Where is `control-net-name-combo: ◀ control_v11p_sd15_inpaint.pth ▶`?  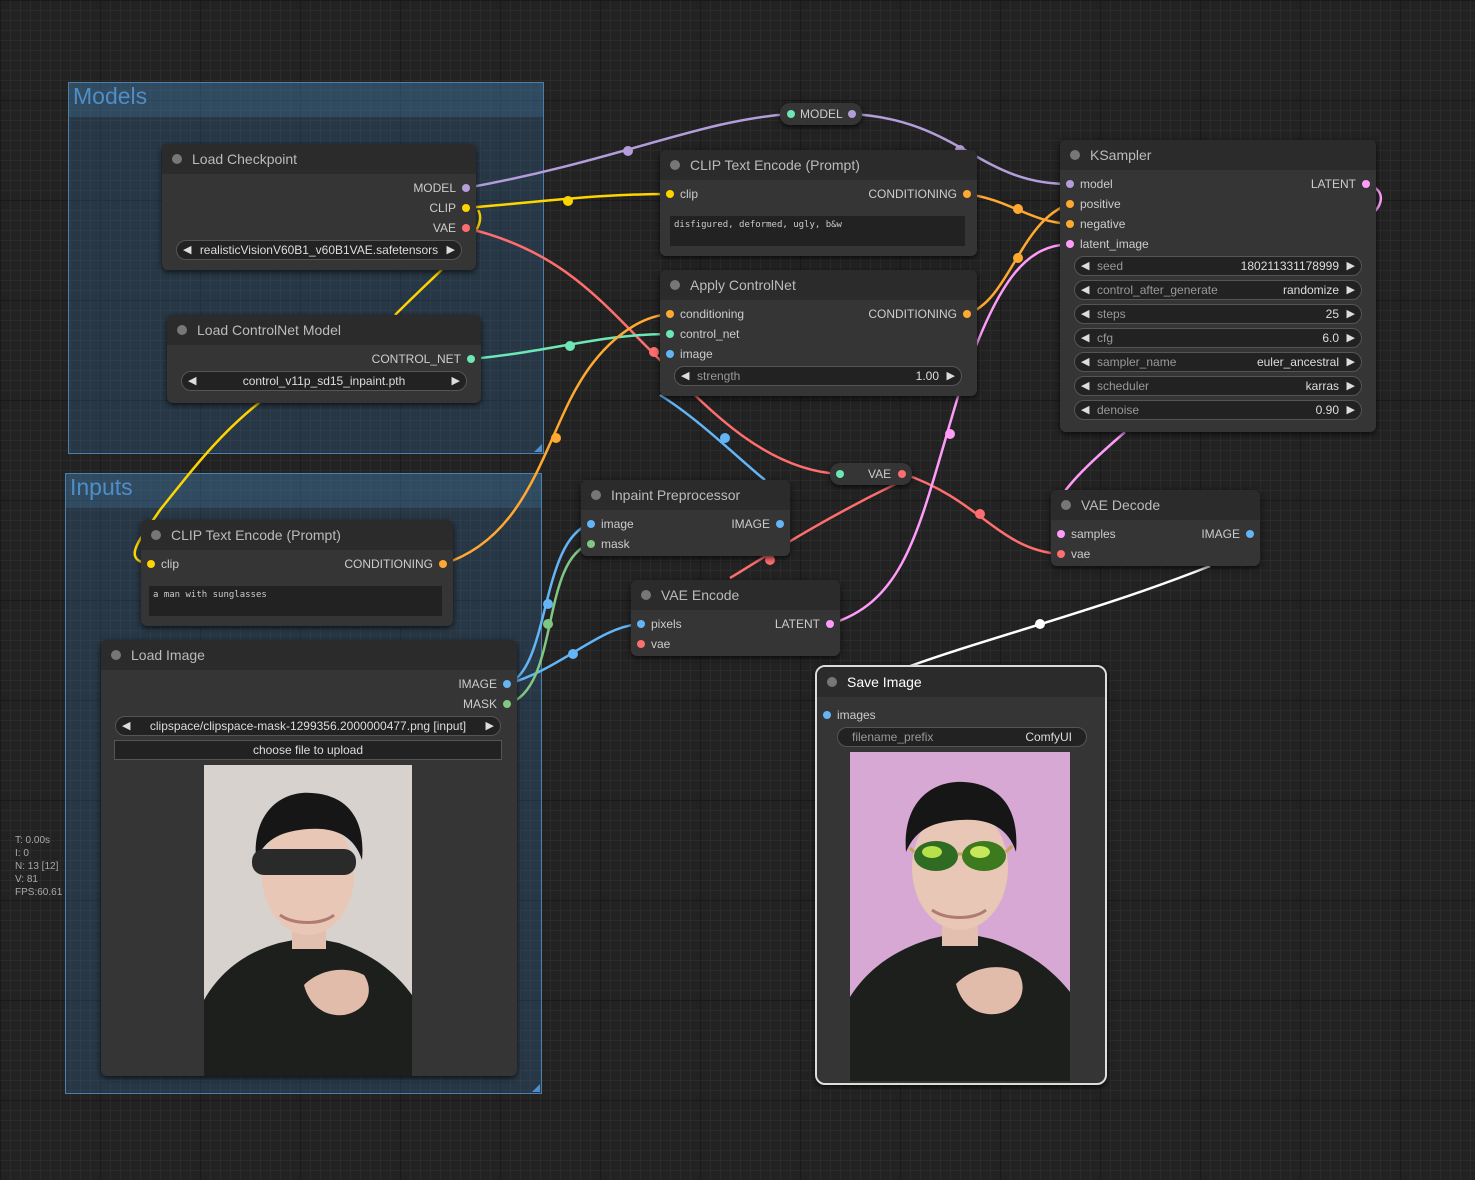
control-net-name-combo: ◀ control_v11p_sd15_inpaint.pth ▶ is located at coordinates (324, 381).